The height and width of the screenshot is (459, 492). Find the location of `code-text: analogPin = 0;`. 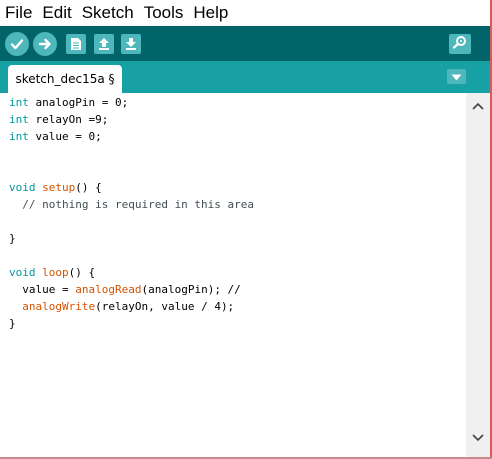

code-text: analogPin = 0; is located at coordinates (78, 102).